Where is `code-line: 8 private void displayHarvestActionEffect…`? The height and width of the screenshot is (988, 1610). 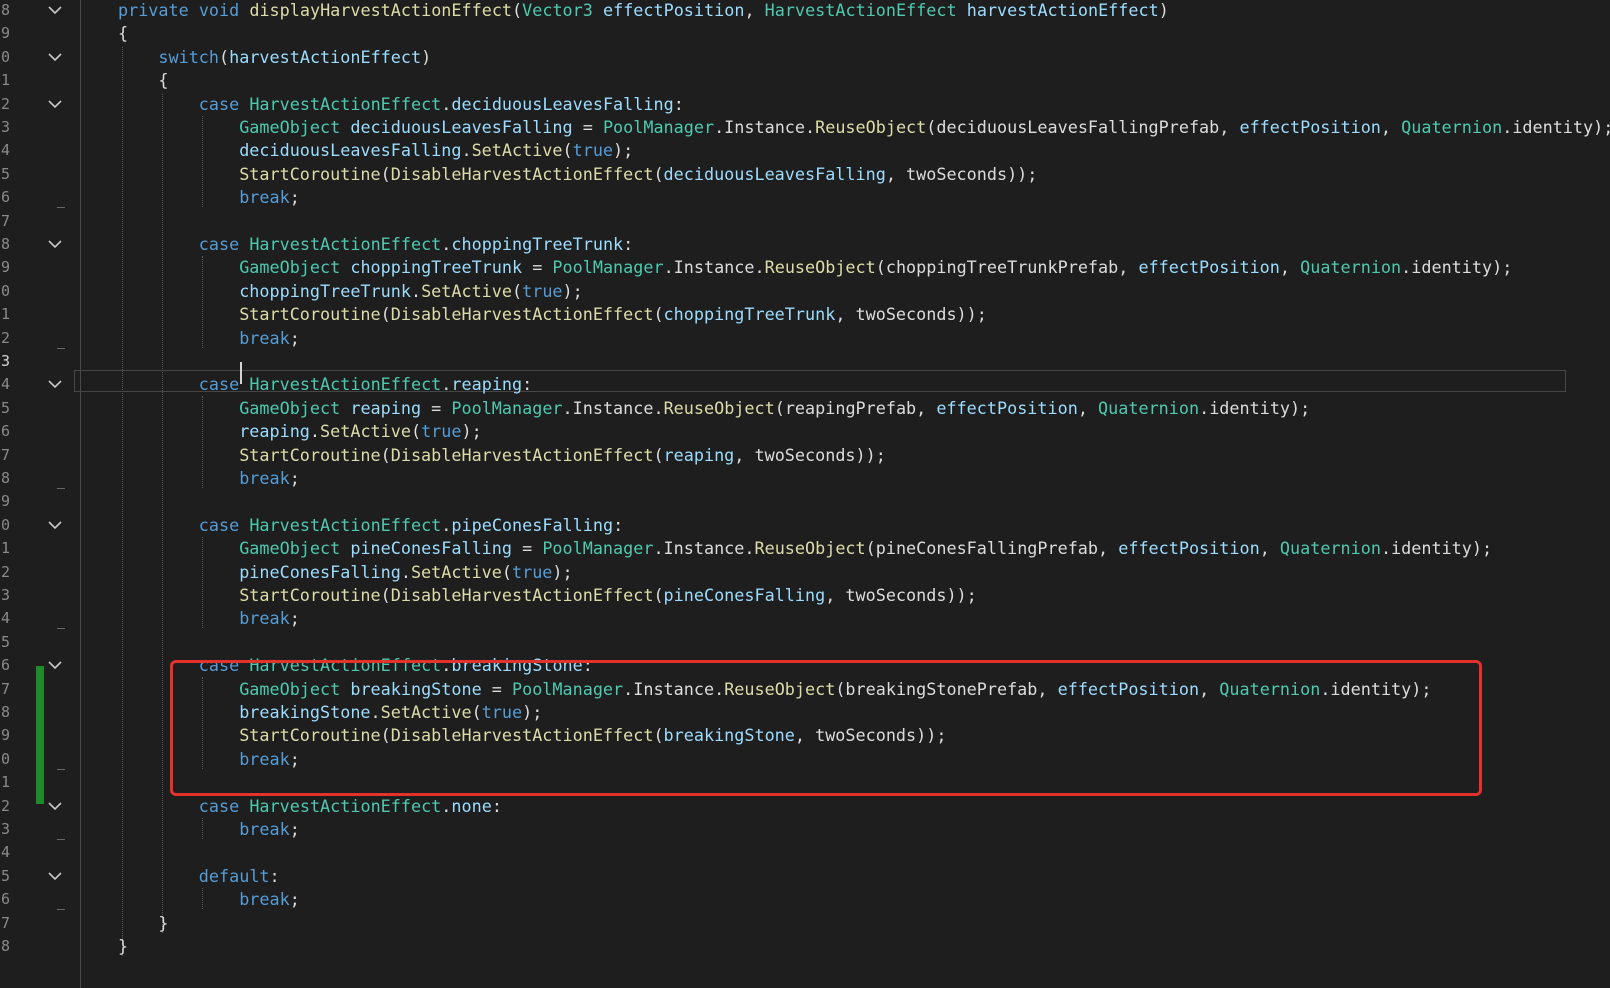 code-line: 8 private void displayHarvestActionEffect… is located at coordinates (805, 11).